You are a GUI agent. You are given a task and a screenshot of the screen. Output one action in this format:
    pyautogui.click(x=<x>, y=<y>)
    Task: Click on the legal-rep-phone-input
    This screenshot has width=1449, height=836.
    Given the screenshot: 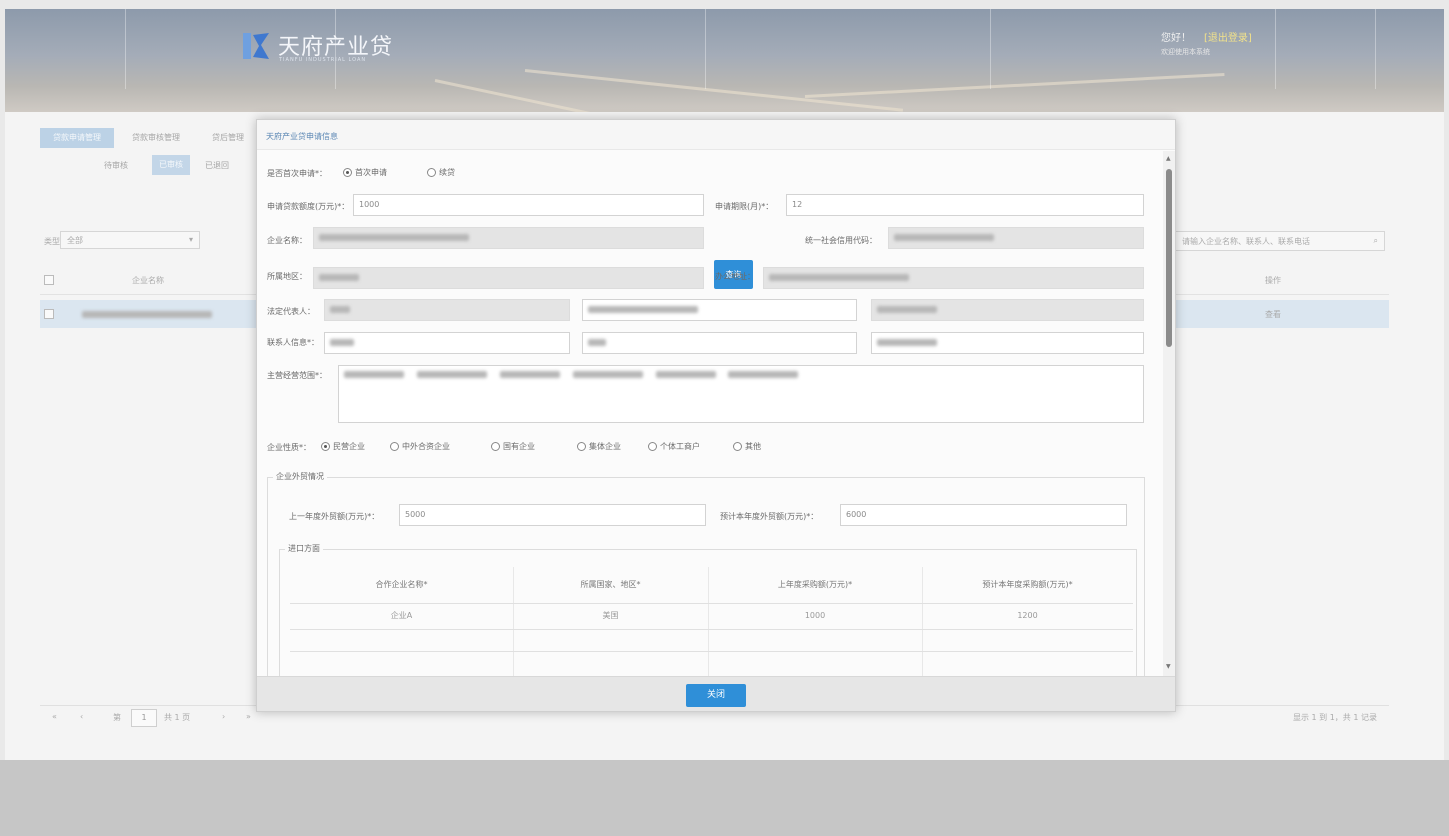 What is the action you would take?
    pyautogui.click(x=1007, y=310)
    